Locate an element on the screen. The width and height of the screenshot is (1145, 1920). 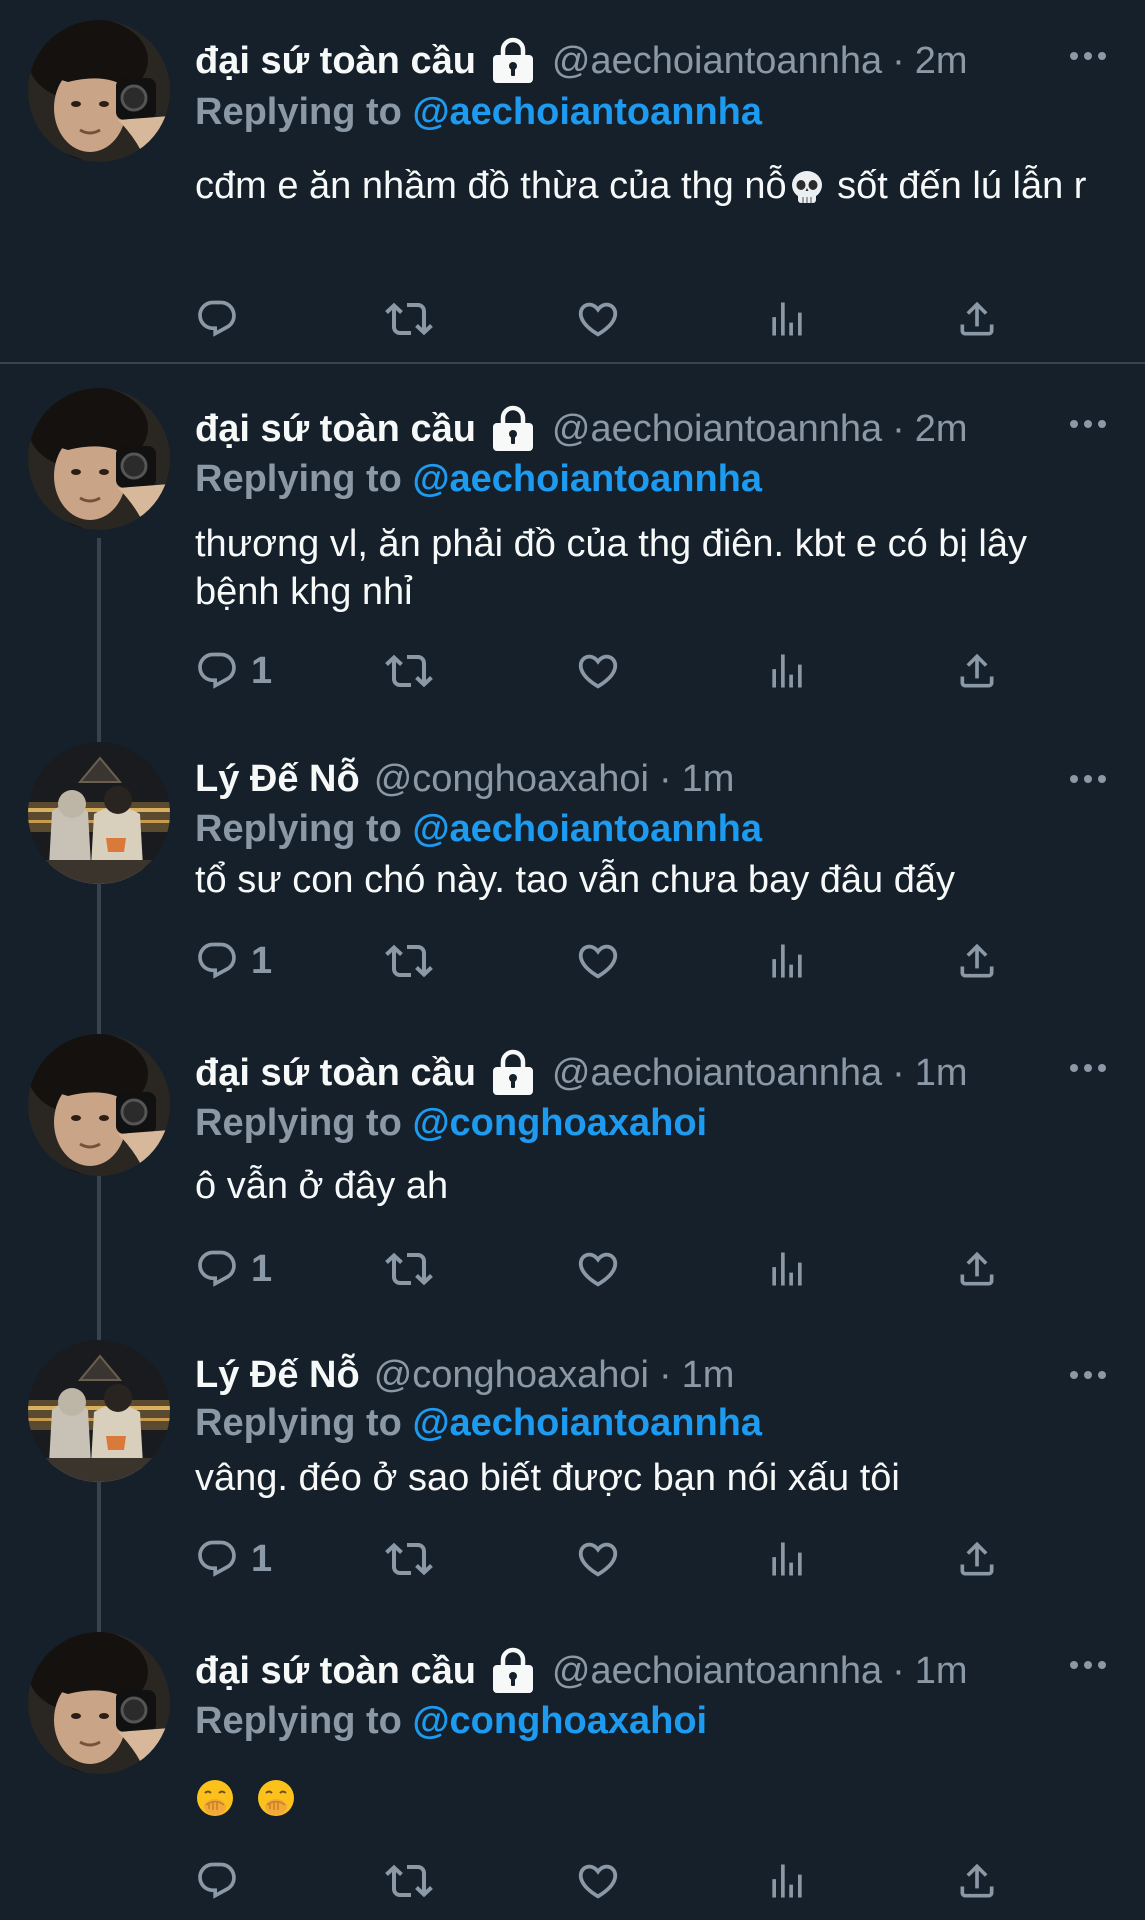
reply-count: 1 is located at coordinates (262, 960).